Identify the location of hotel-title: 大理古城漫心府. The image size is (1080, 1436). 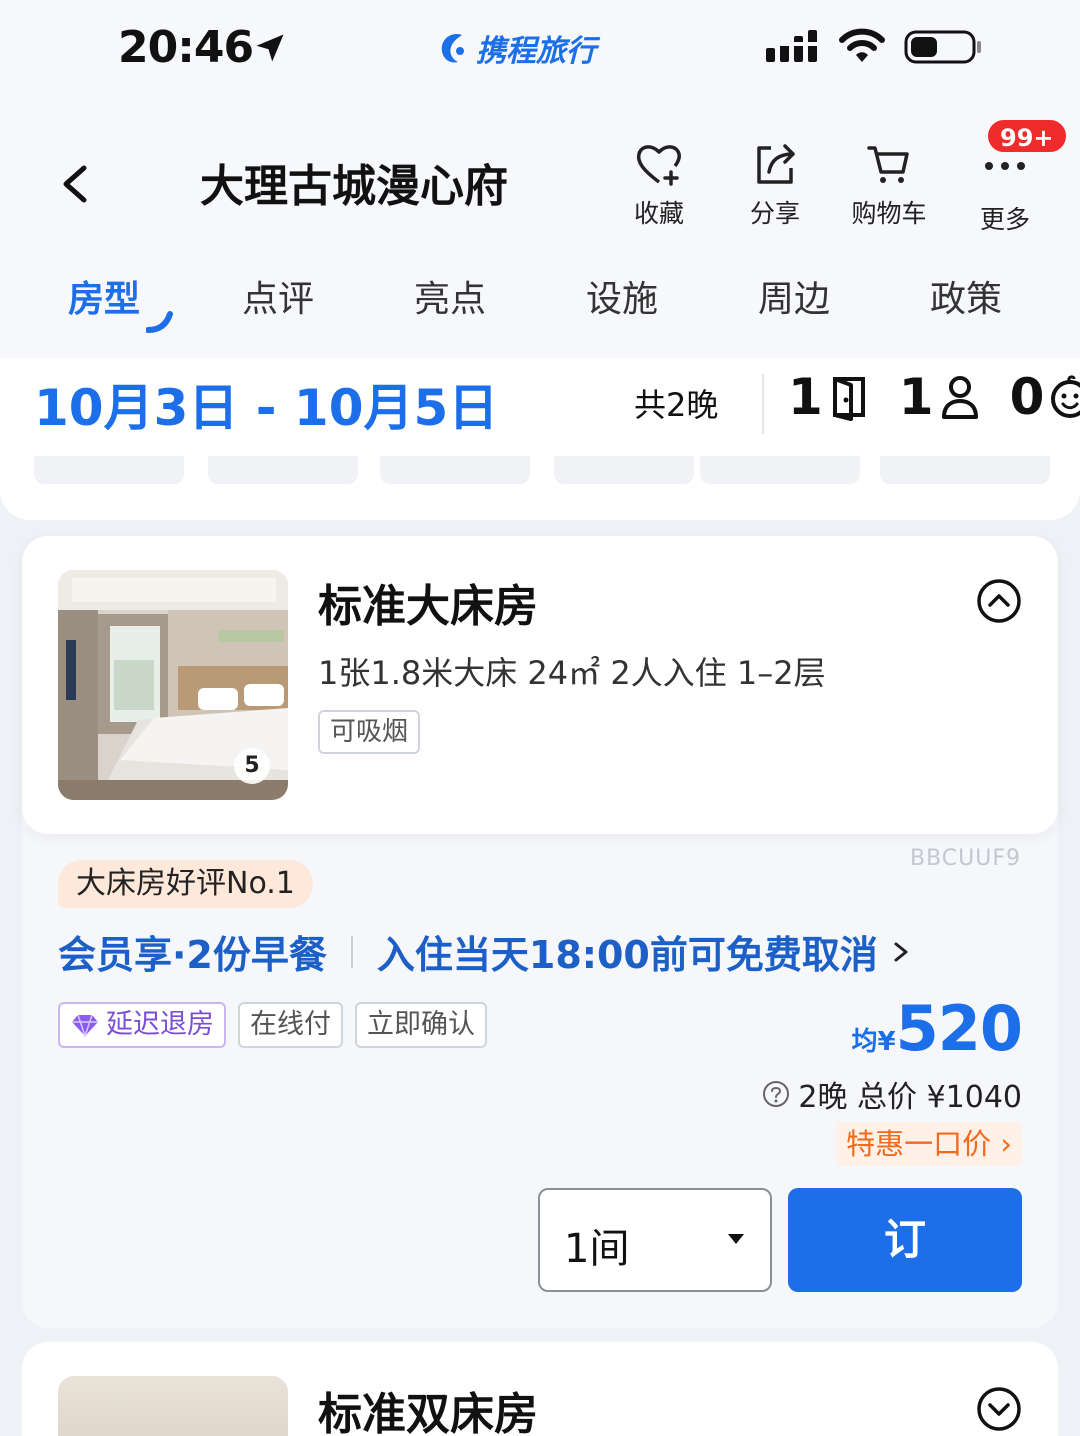
(354, 186).